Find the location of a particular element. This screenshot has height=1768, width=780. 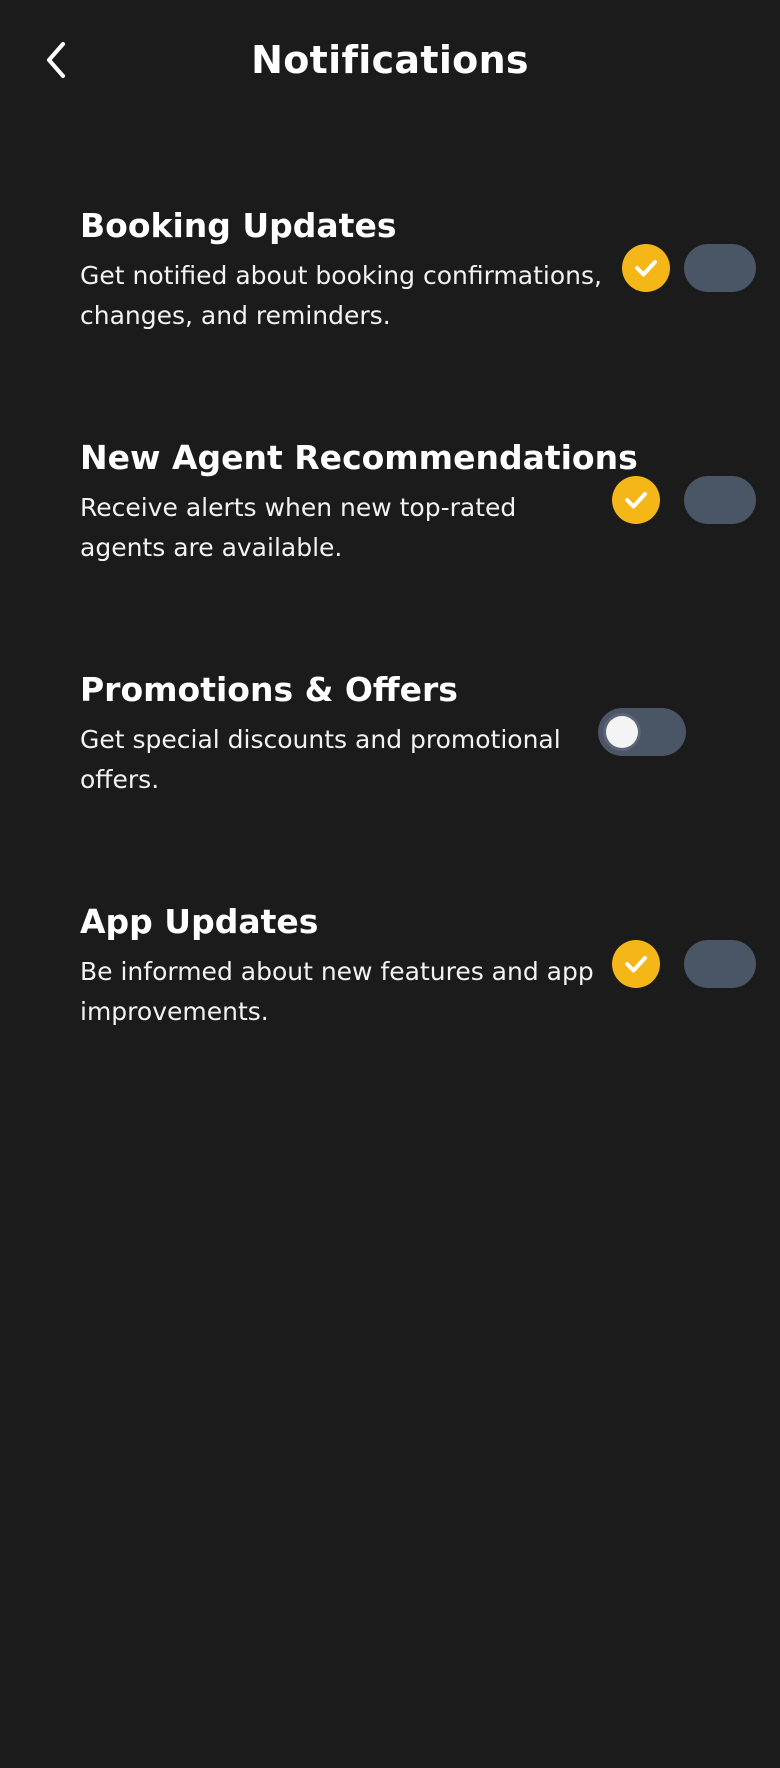

promotions-offers-toggle is located at coordinates (642, 732).